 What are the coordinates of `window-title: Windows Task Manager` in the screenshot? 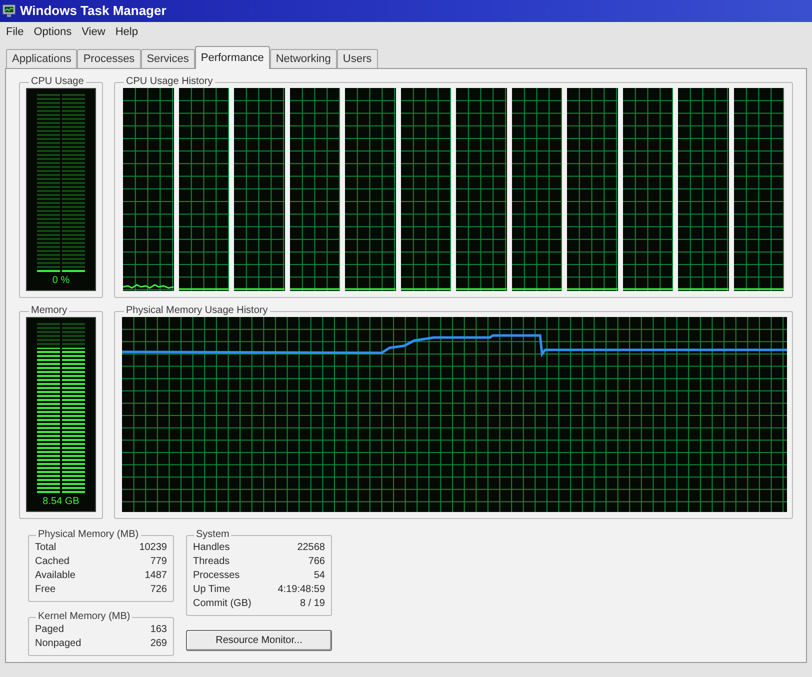 It's located at (93, 11).